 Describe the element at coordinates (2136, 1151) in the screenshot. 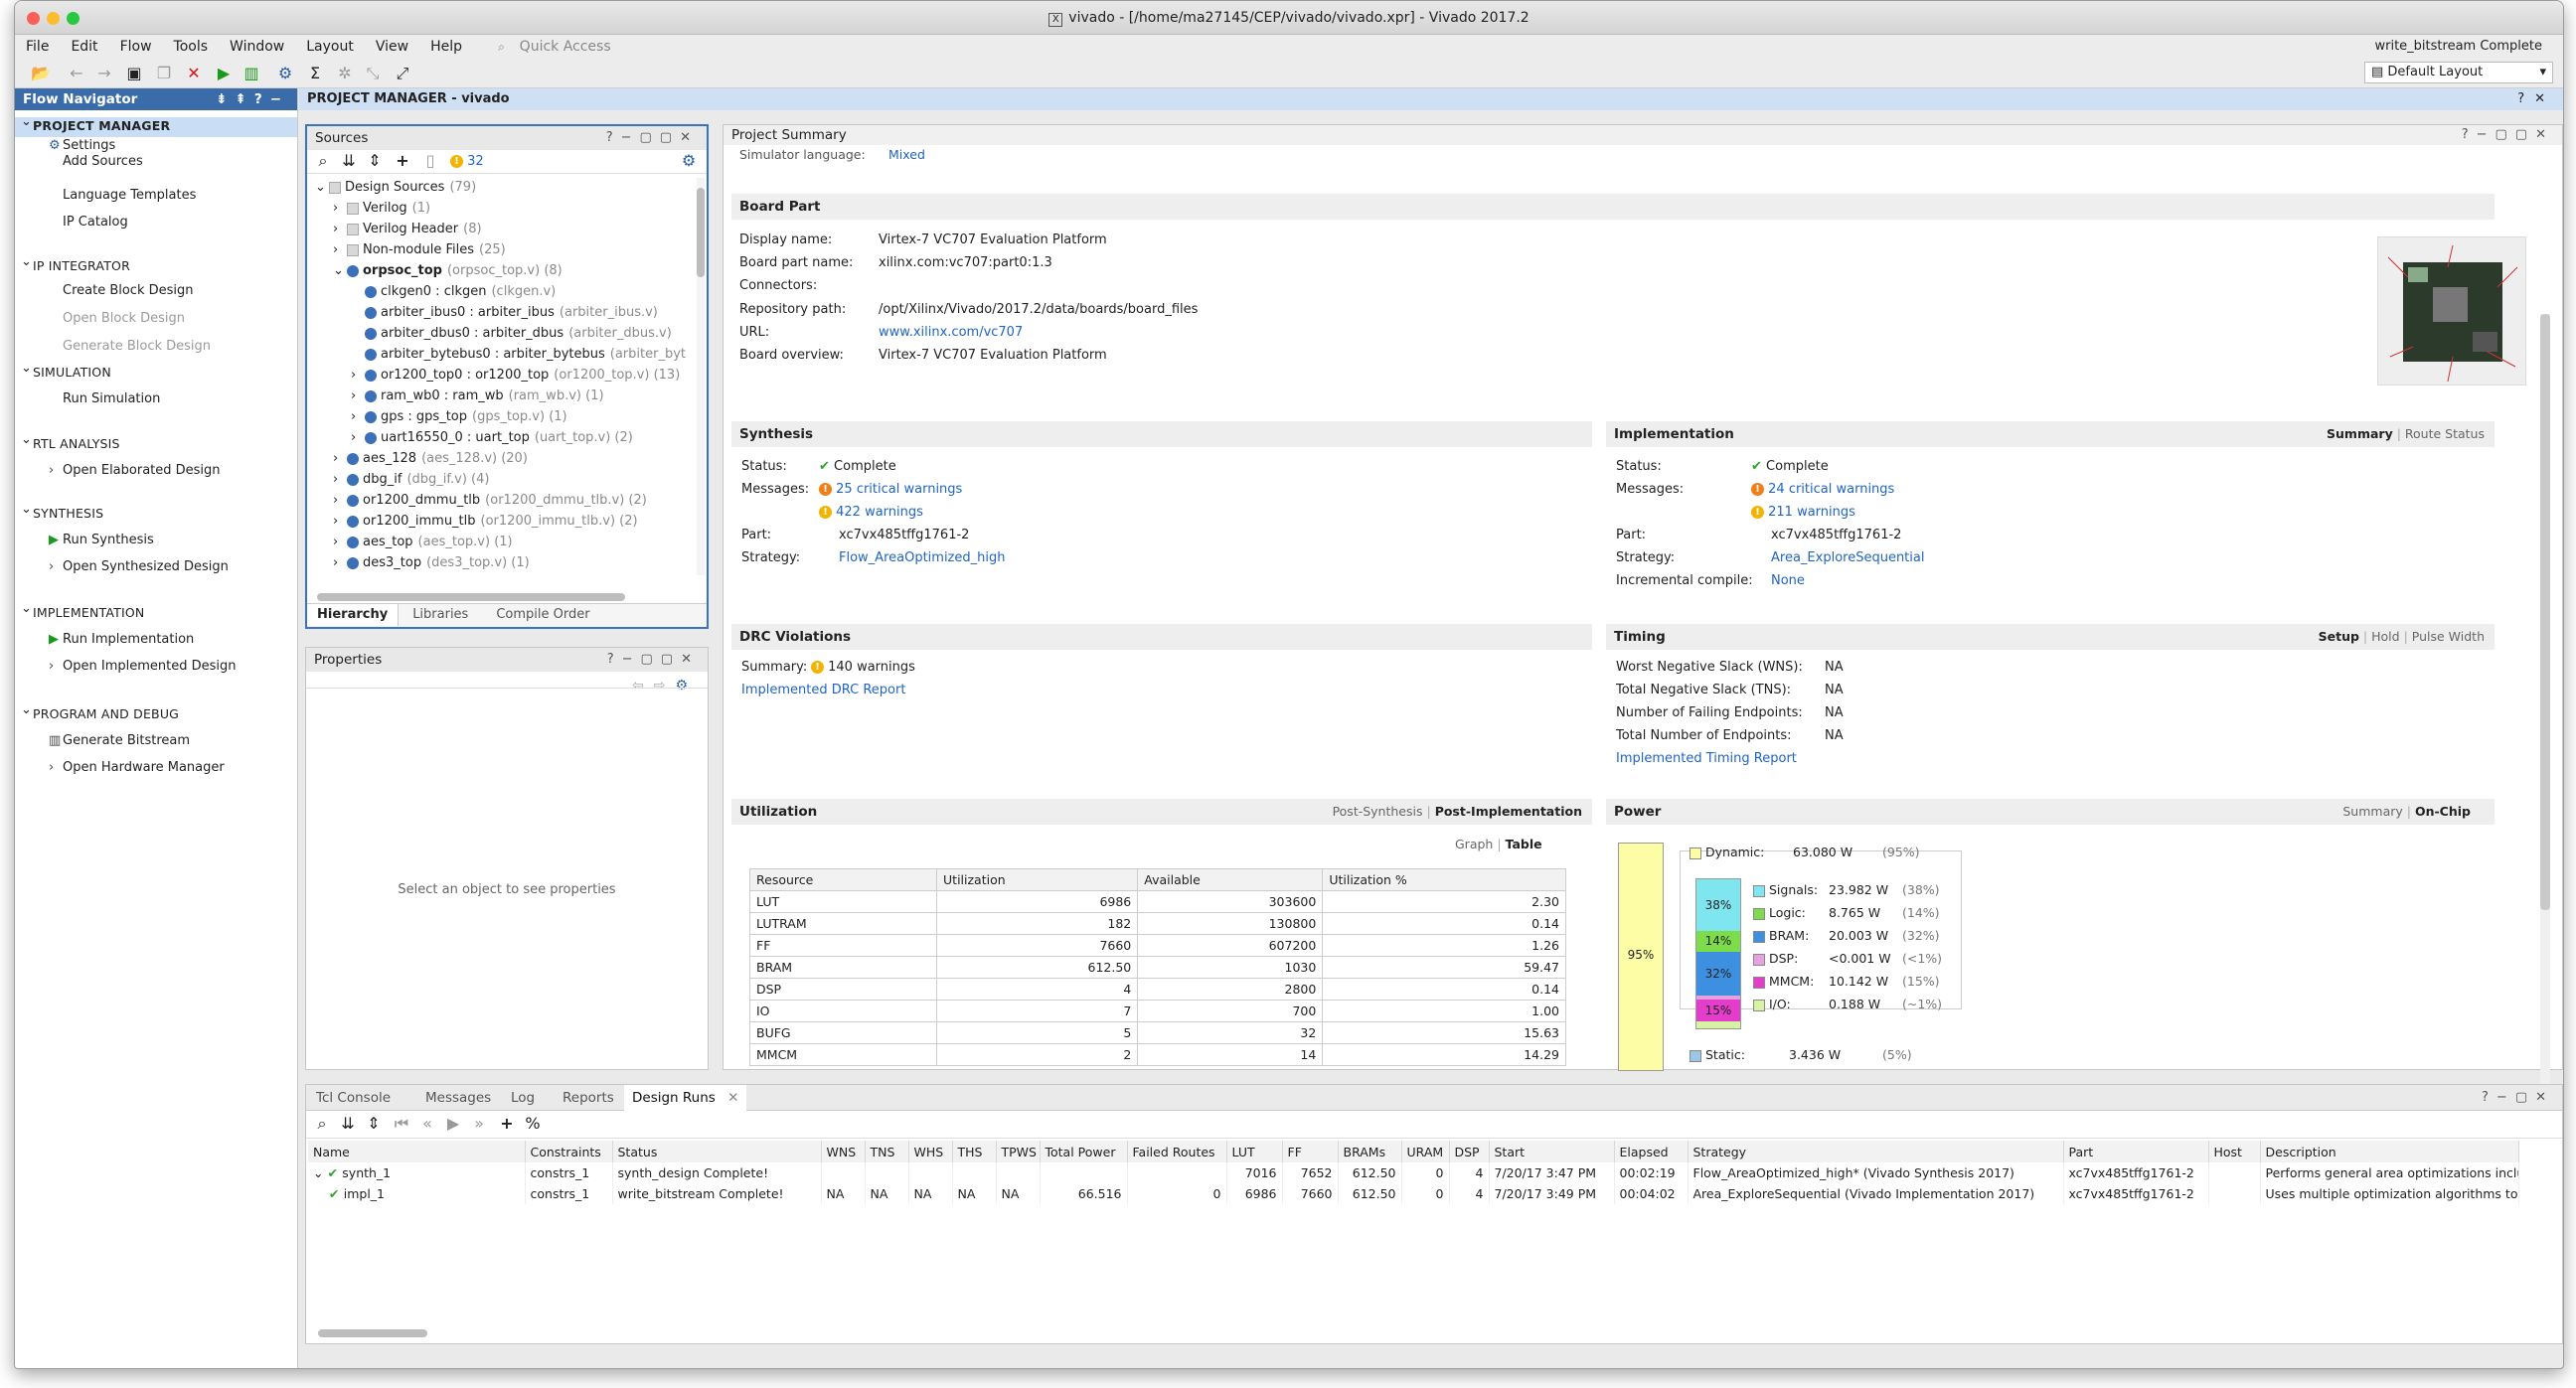

I see `runs-col-header: Part` at that location.